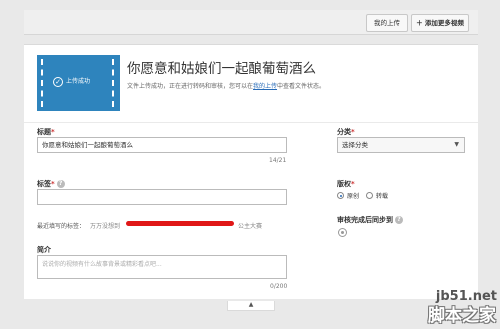 The height and width of the screenshot is (329, 500). I want to click on category-label: 分类*, so click(346, 132).